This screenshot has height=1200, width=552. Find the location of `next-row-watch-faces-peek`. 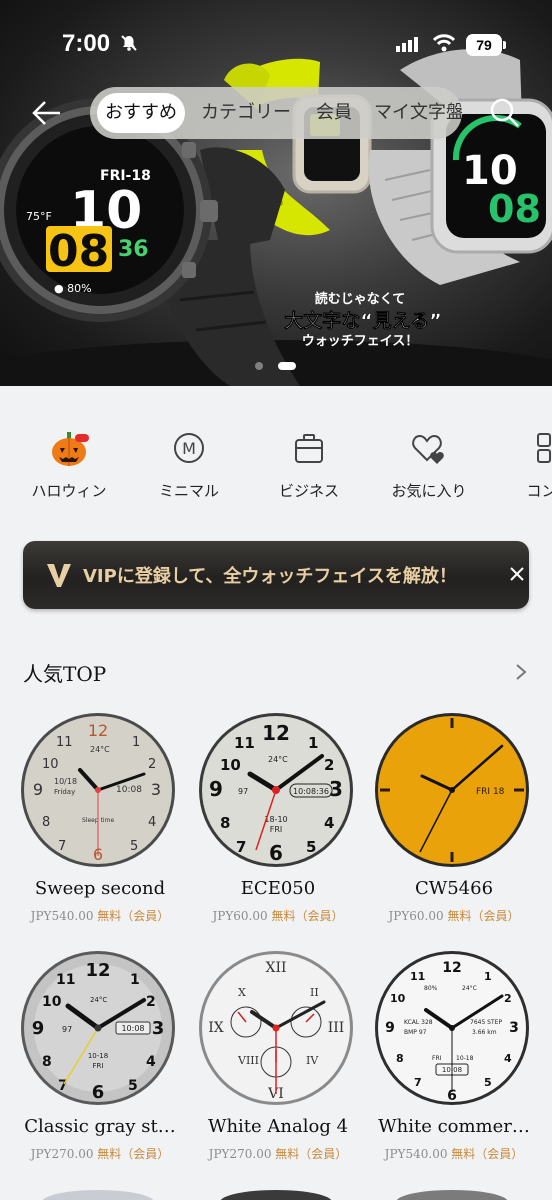

next-row-watch-faces-peek is located at coordinates (275, 1195).